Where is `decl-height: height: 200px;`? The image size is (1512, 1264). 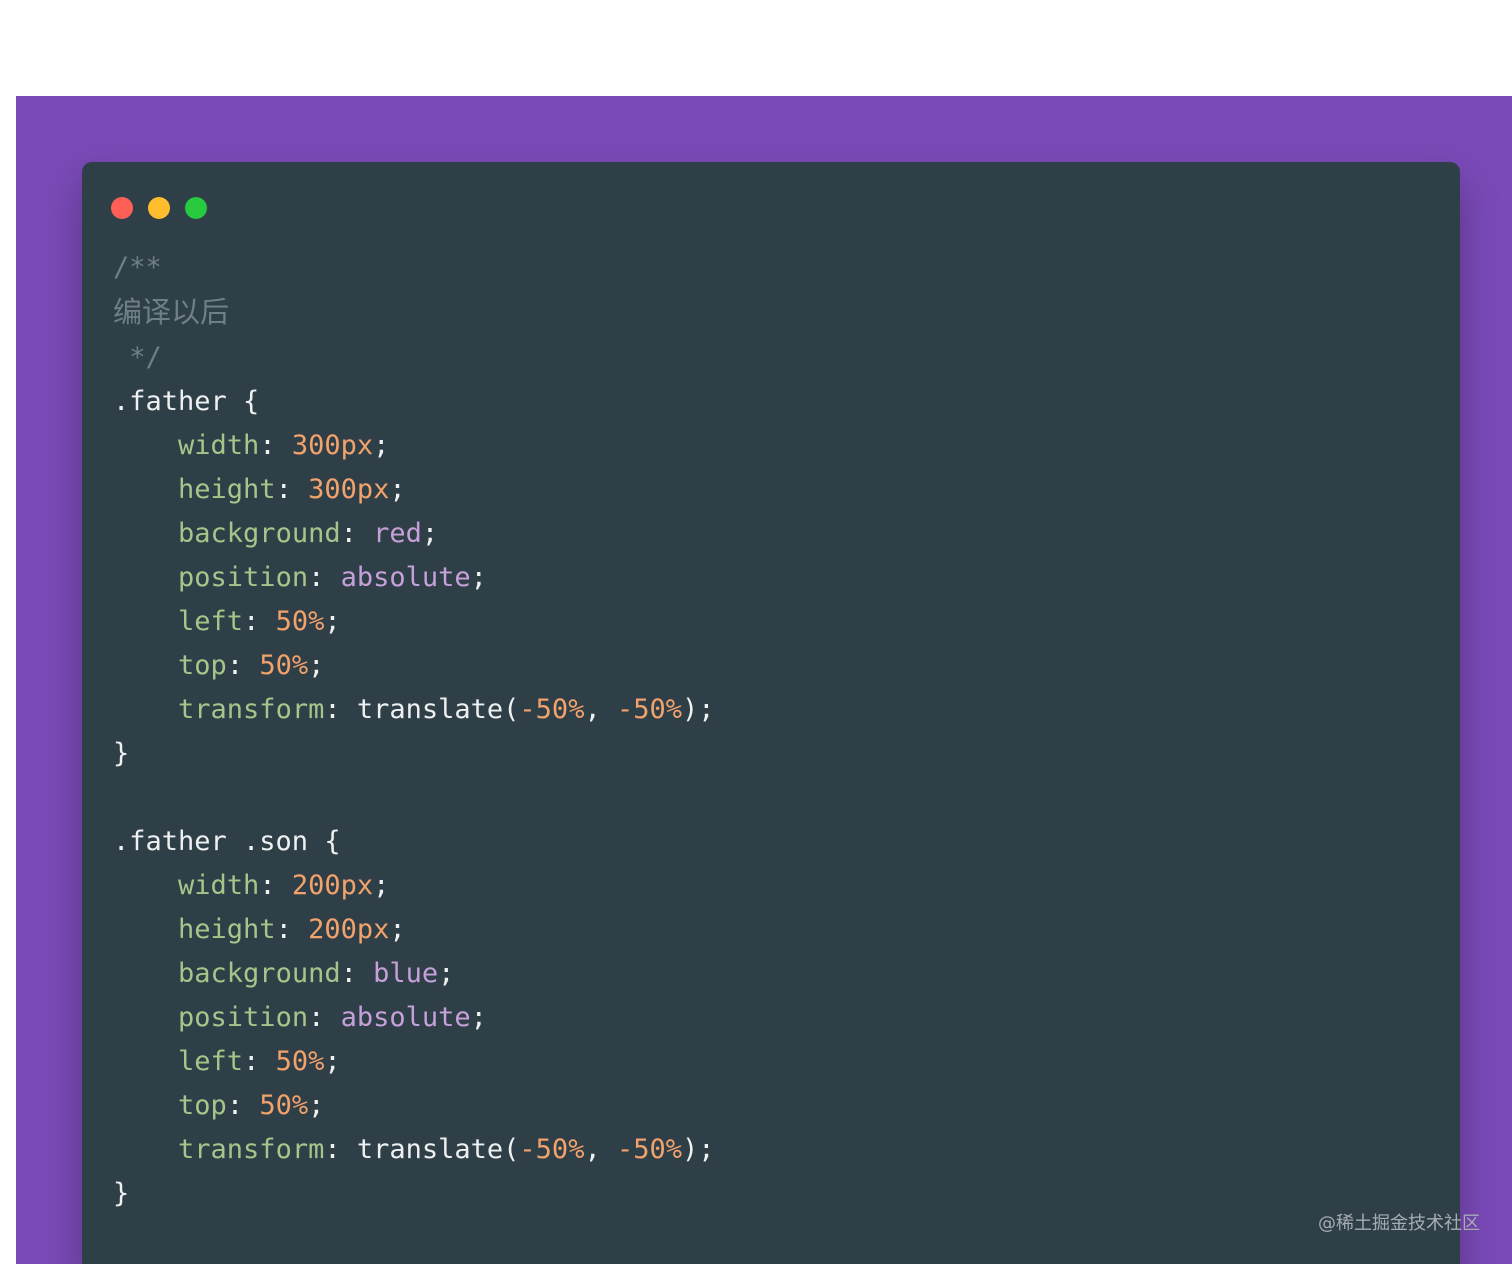
decl-height: height: 200px; is located at coordinates (292, 929).